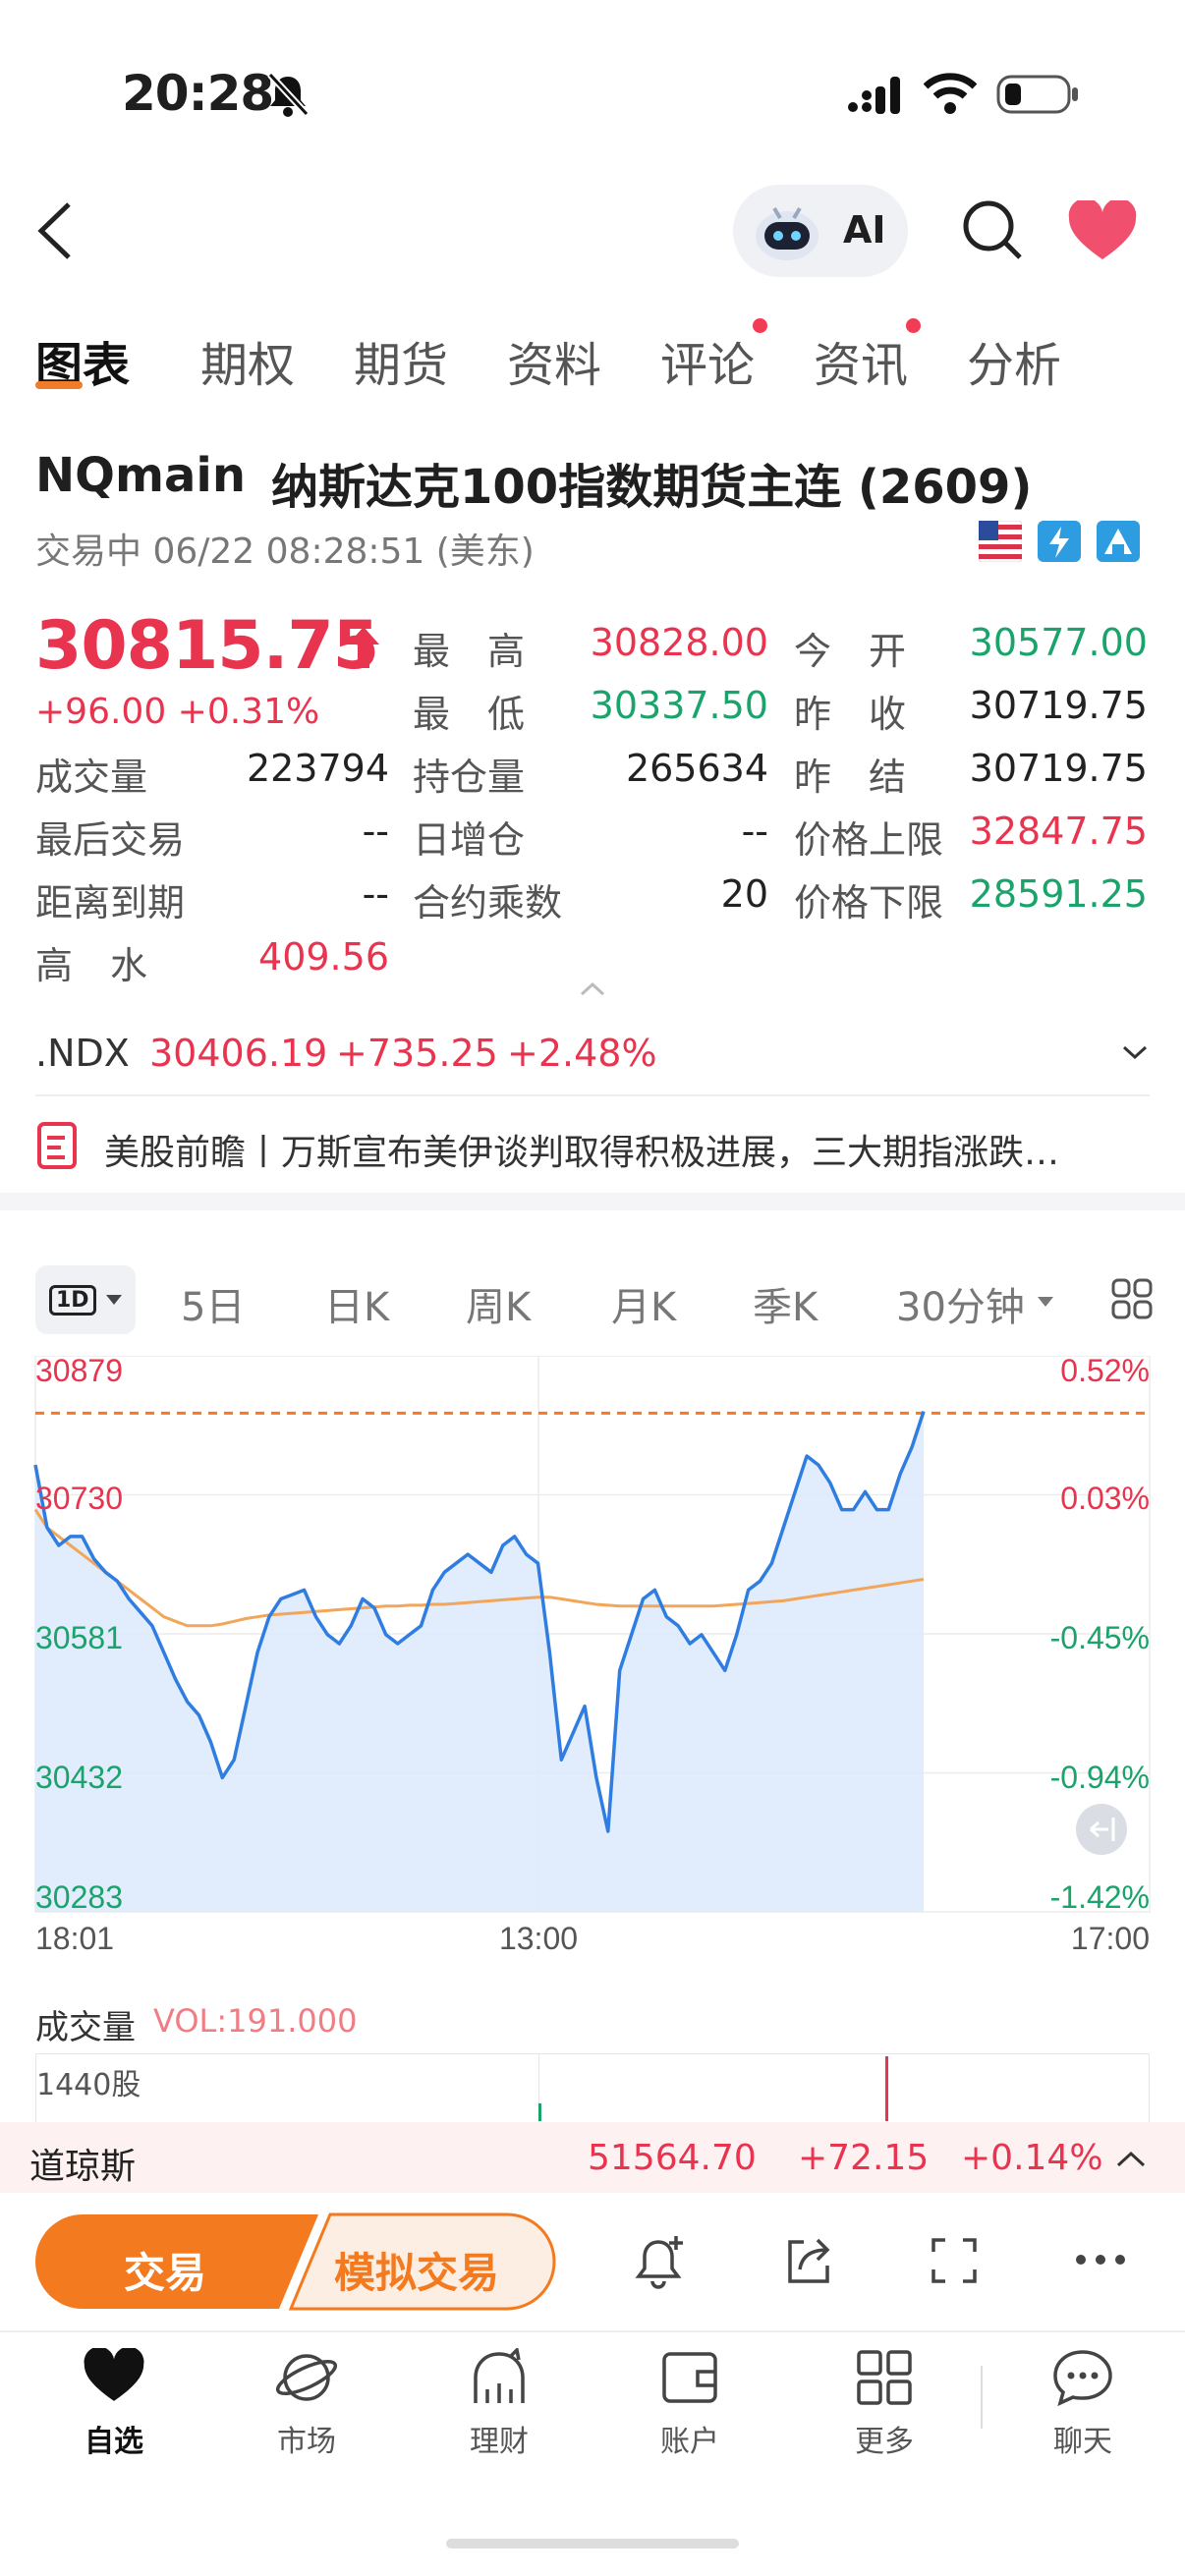  I want to click on nav-label-watchlist: 自选, so click(114, 2442).